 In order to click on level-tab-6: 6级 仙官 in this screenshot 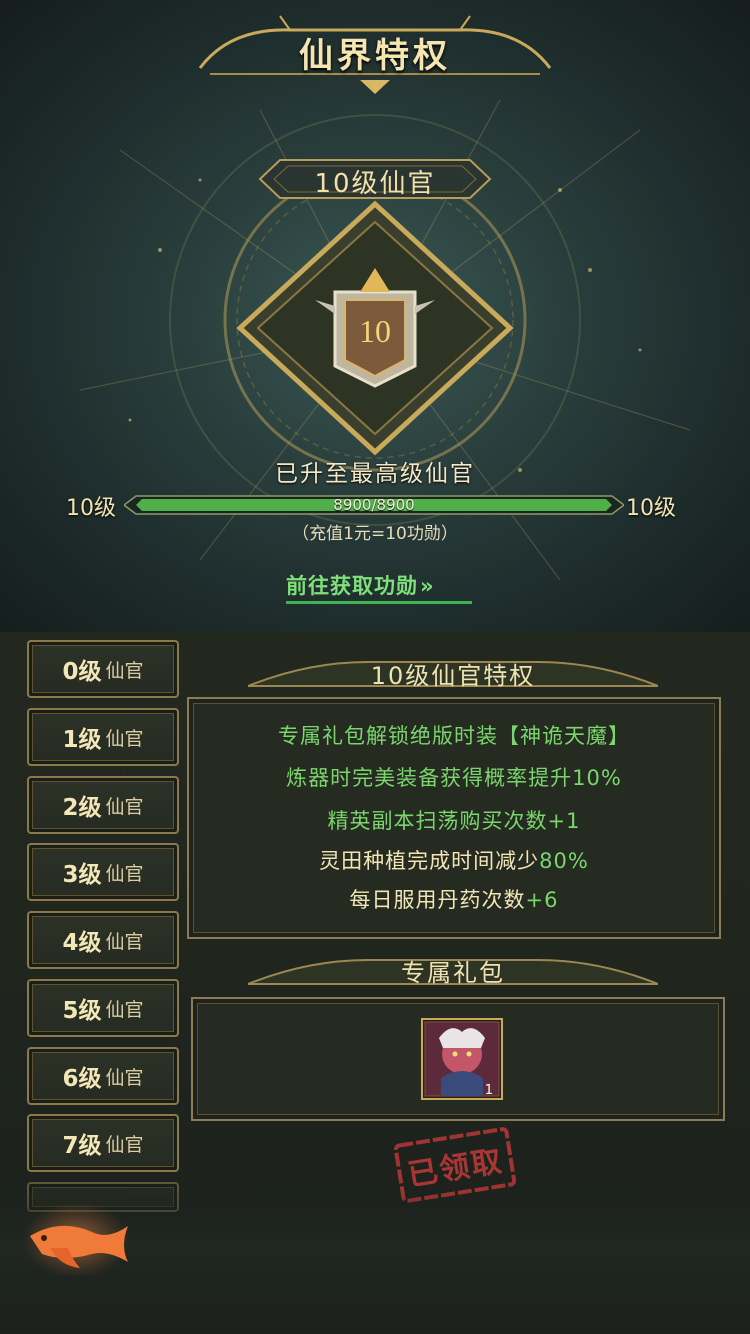, I will do `click(103, 1076)`.